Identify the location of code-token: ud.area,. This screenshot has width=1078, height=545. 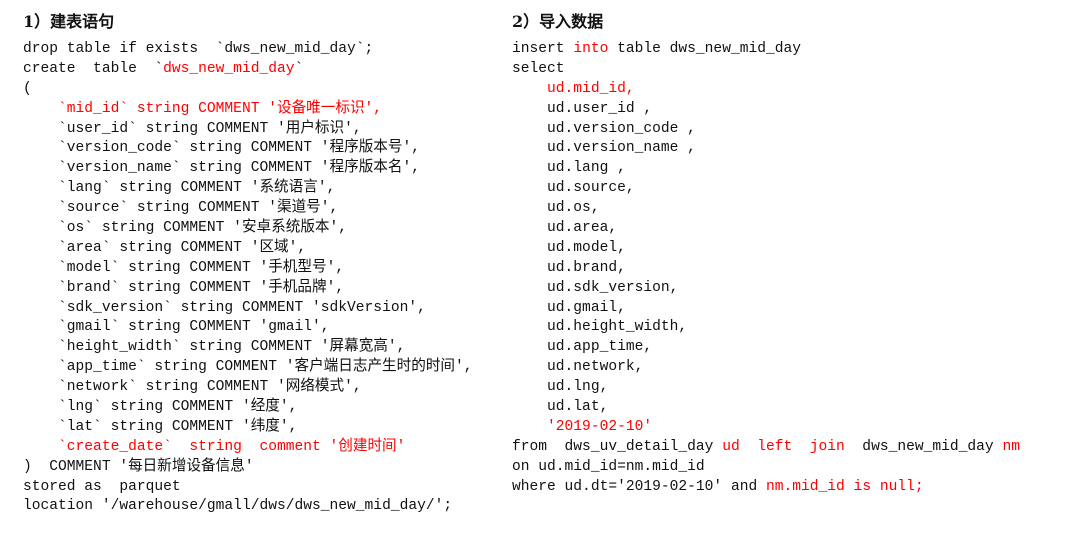
(565, 228).